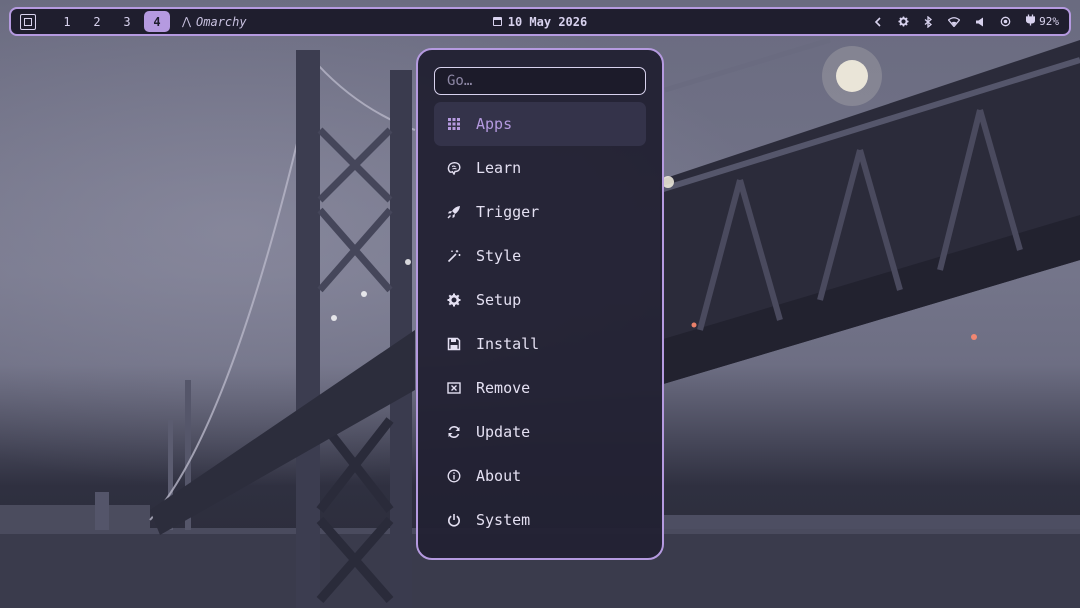 This screenshot has width=1080, height=608. Describe the element at coordinates (1049, 21) in the screenshot. I see `battery-percentage: 92%` at that location.